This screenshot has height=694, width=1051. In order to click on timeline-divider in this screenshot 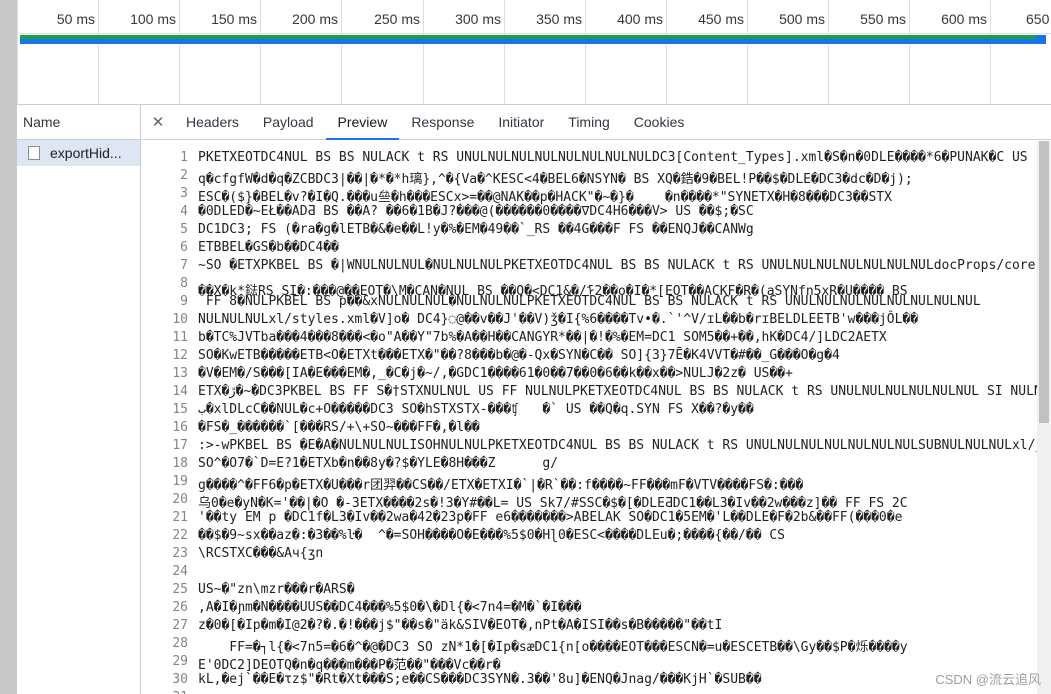, I will do `click(534, 33)`.